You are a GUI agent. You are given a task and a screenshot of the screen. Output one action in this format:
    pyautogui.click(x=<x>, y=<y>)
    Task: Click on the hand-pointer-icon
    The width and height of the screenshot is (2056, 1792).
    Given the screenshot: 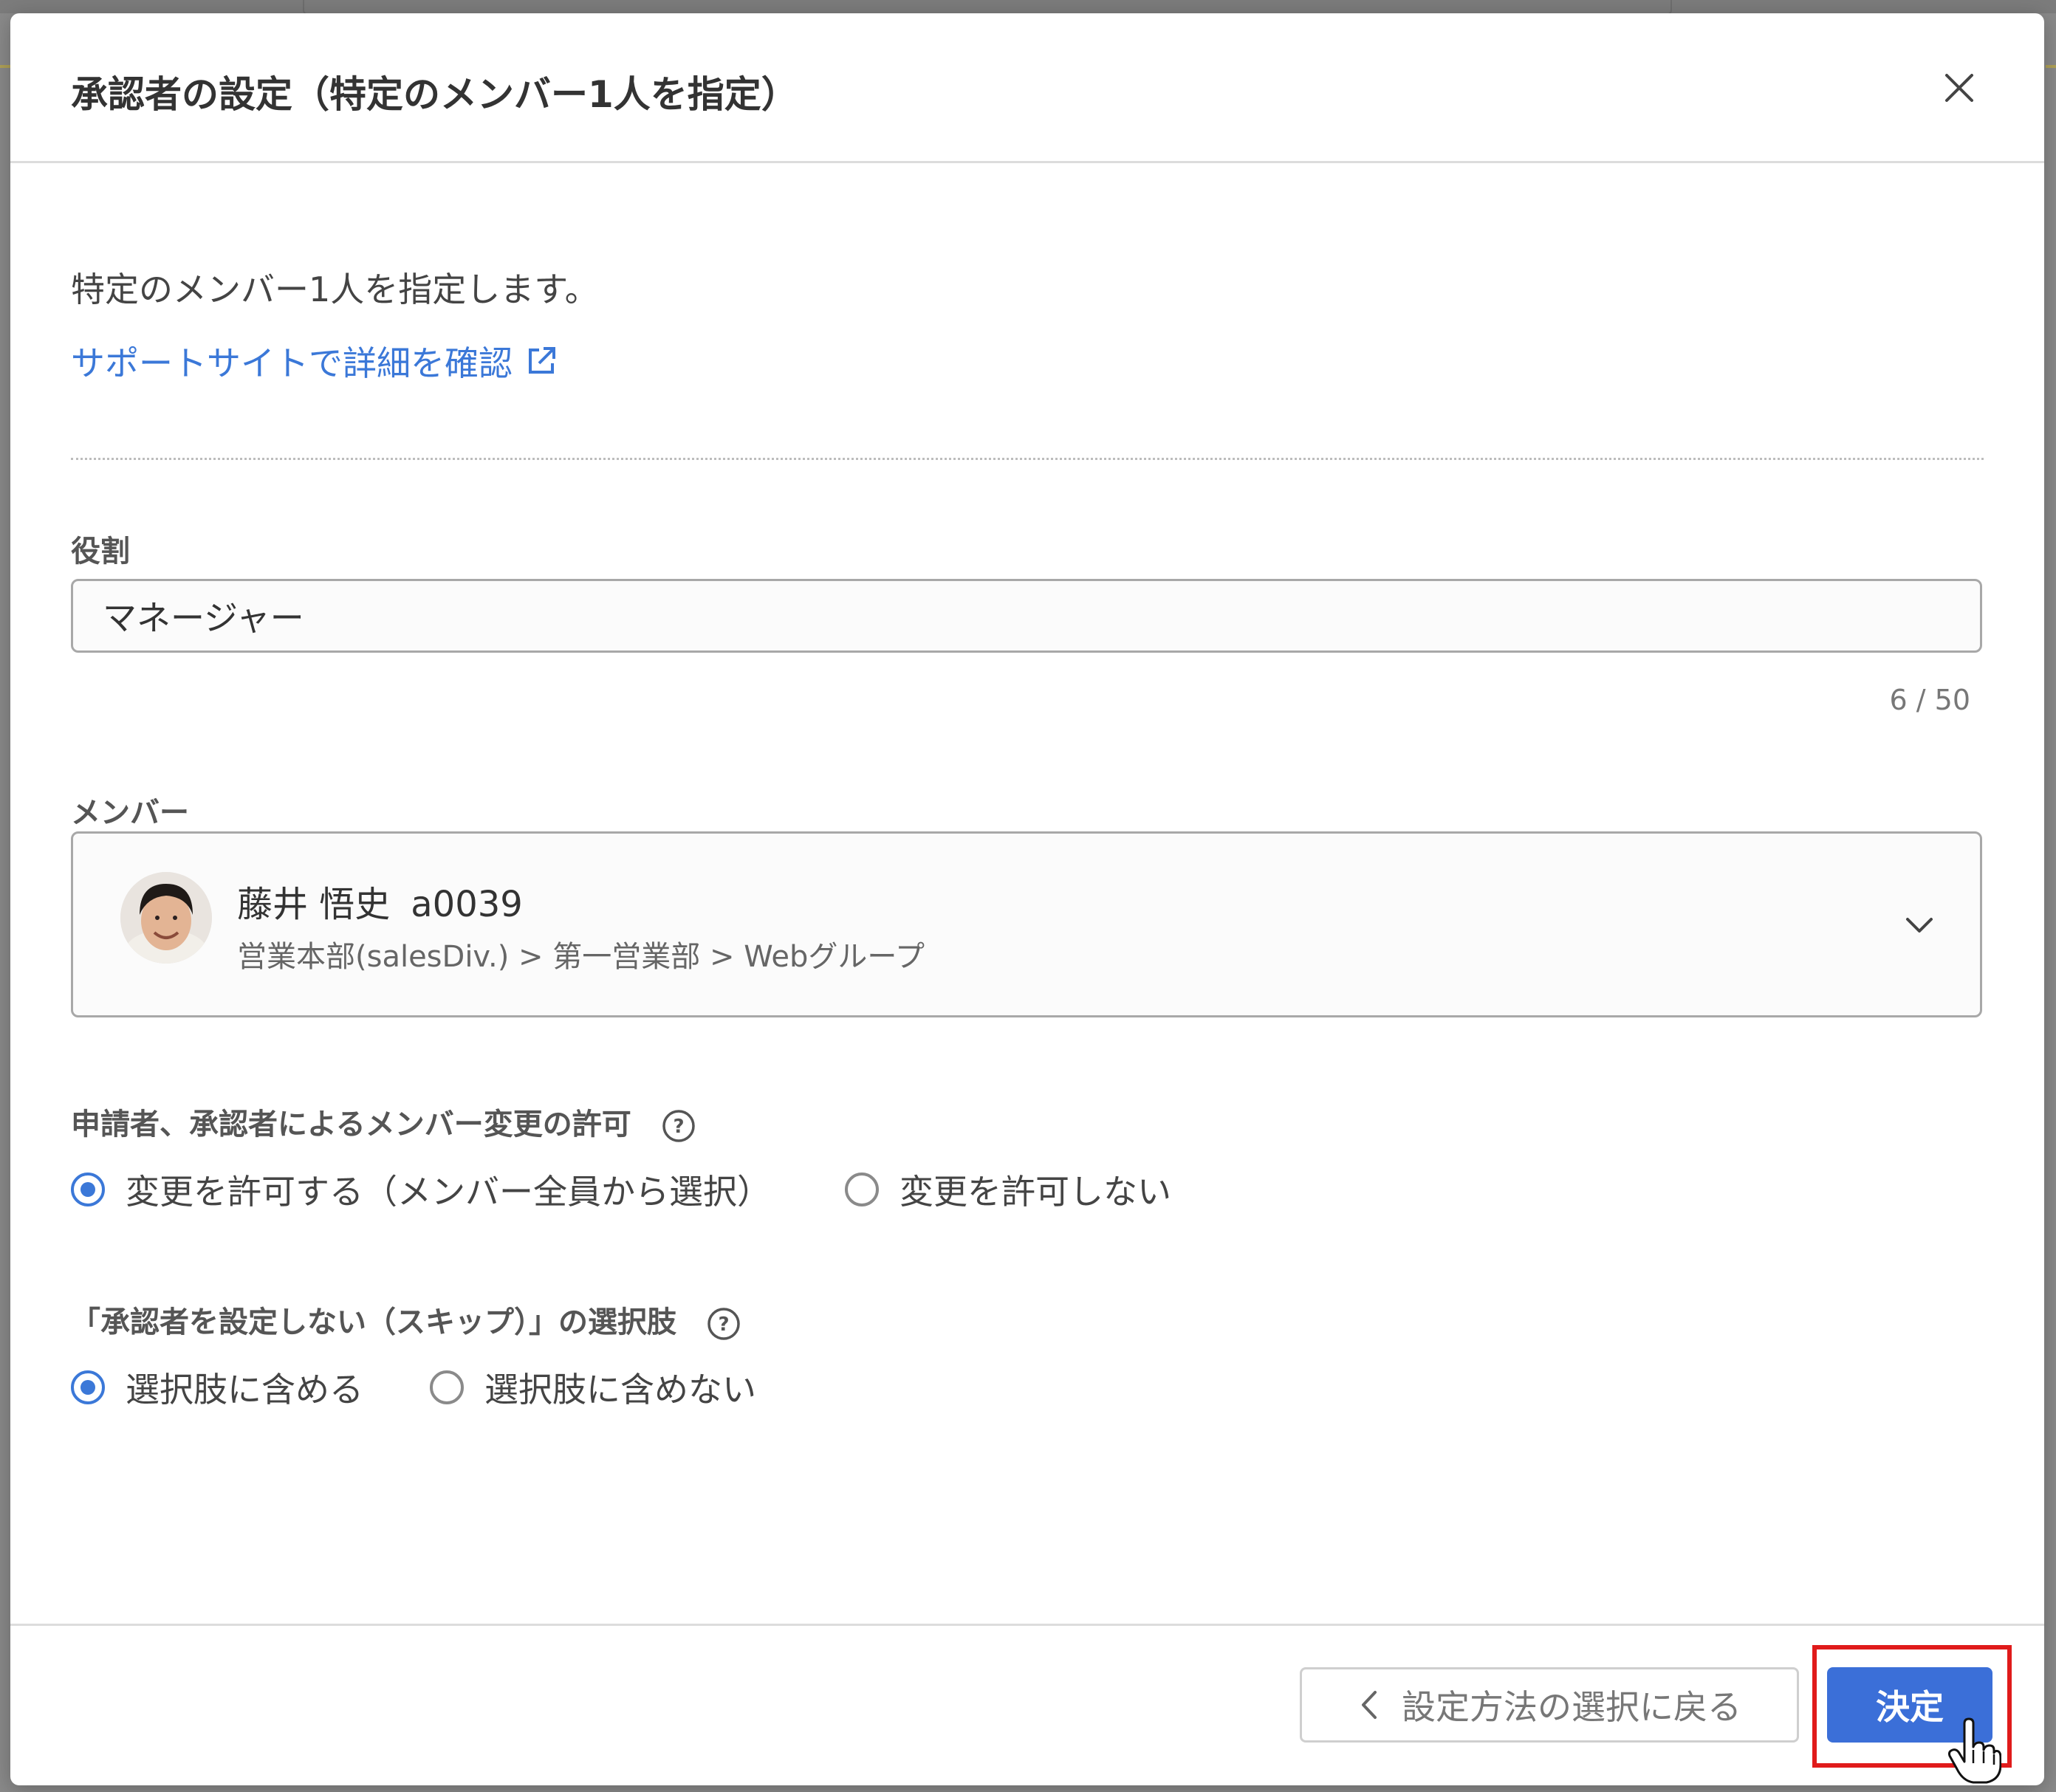 What is the action you would take?
    pyautogui.click(x=1975, y=1750)
    